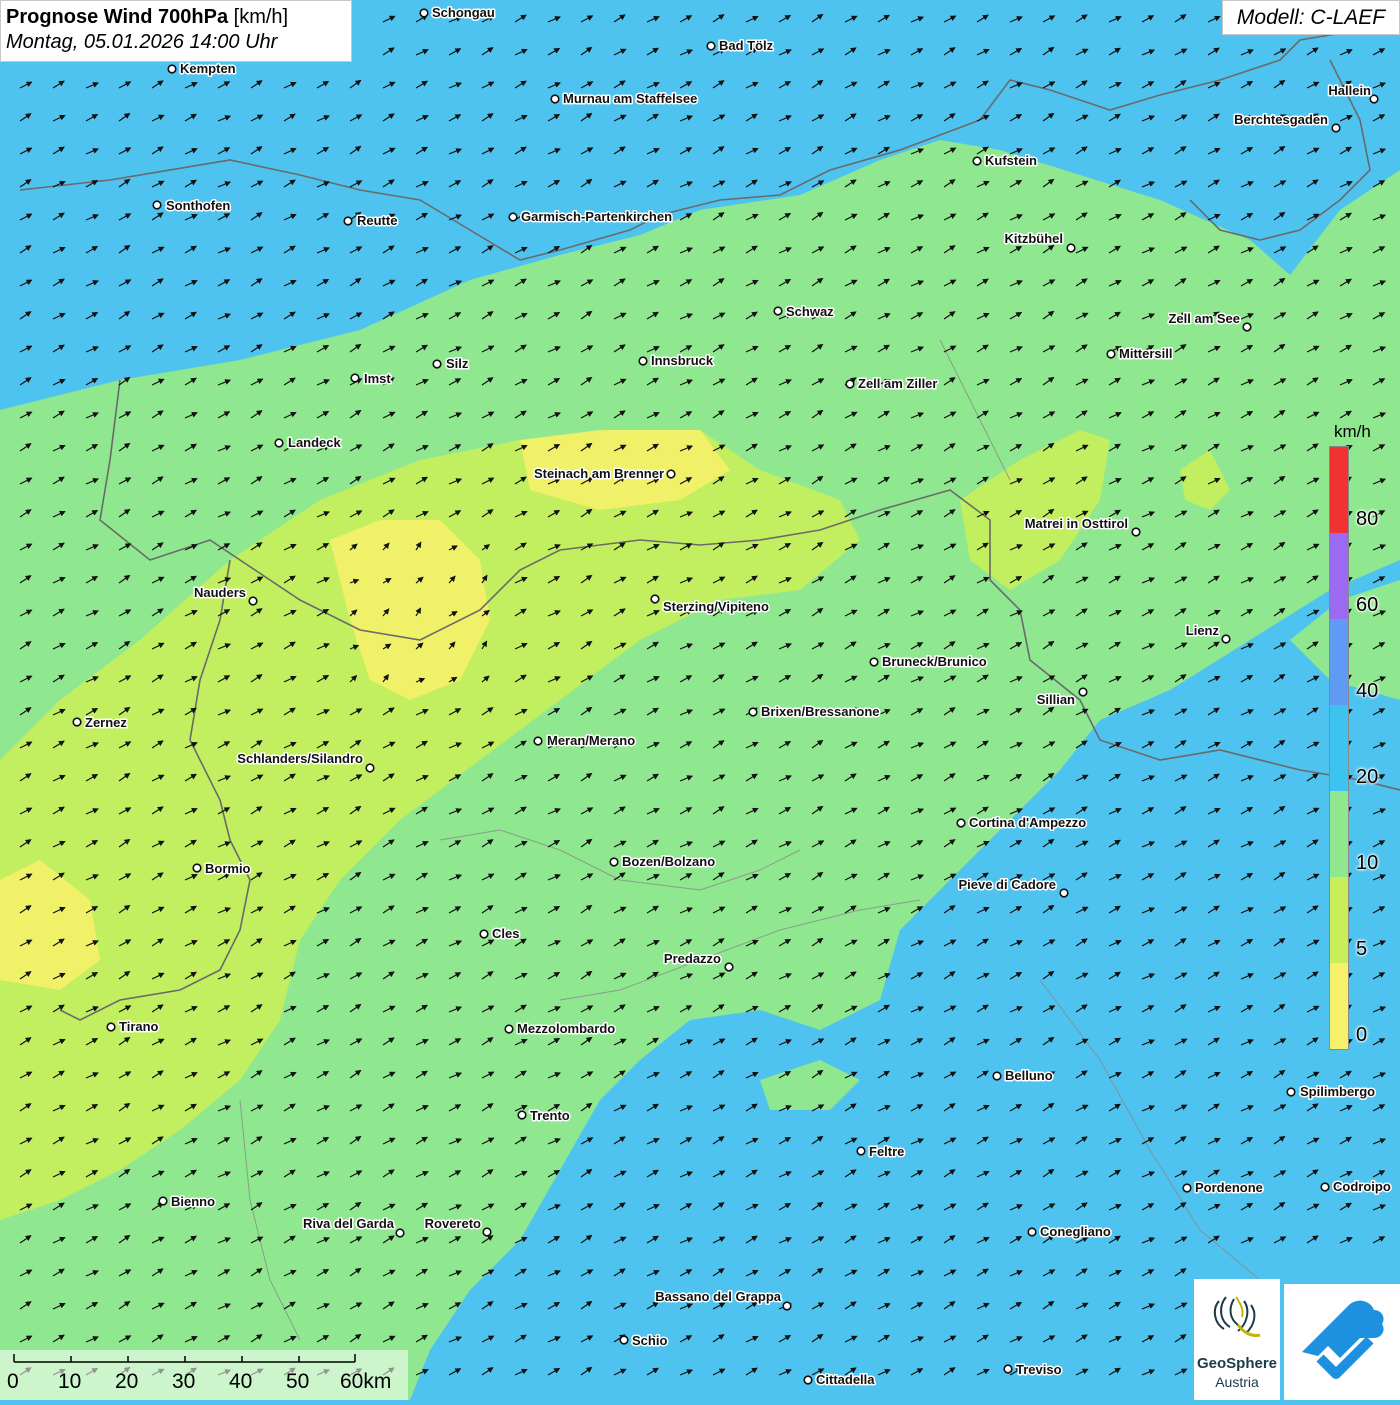 Image resolution: width=1400 pixels, height=1405 pixels. What do you see at coordinates (1367, 777) in the screenshot?
I see `legend-tick: 20` at bounding box center [1367, 777].